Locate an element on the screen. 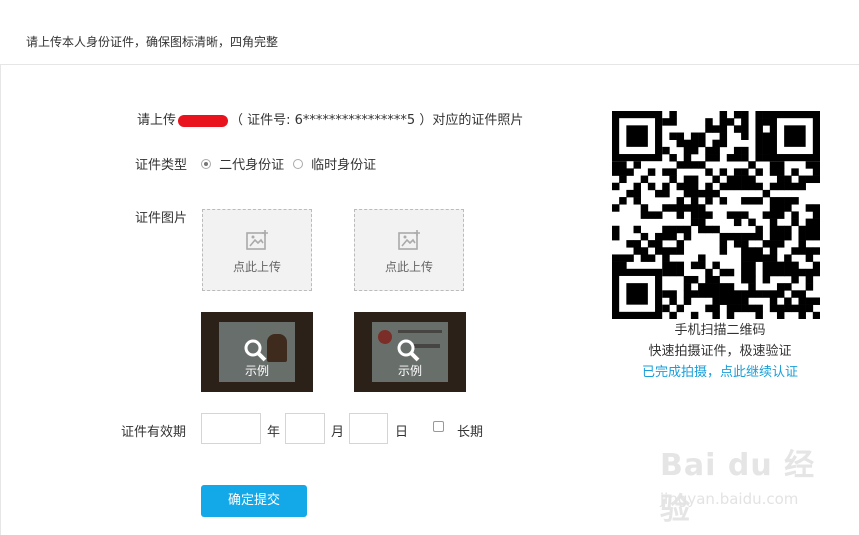  long-term-checkbox is located at coordinates (438, 426).